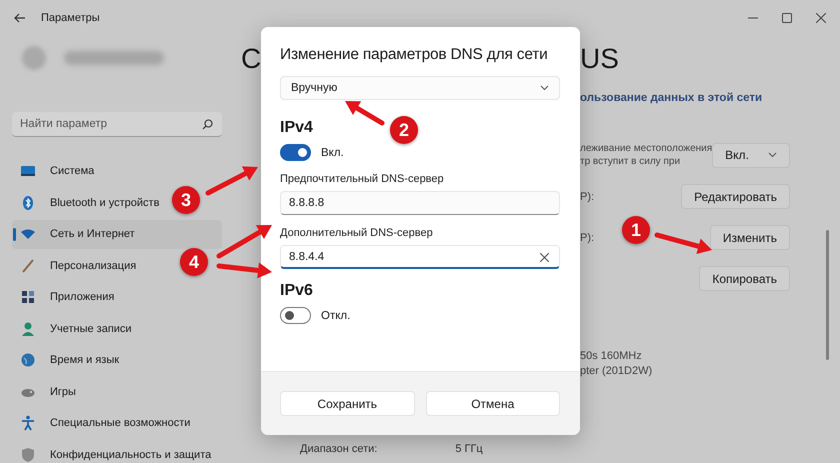 The image size is (840, 463). I want to click on apps-icon, so click(28, 297).